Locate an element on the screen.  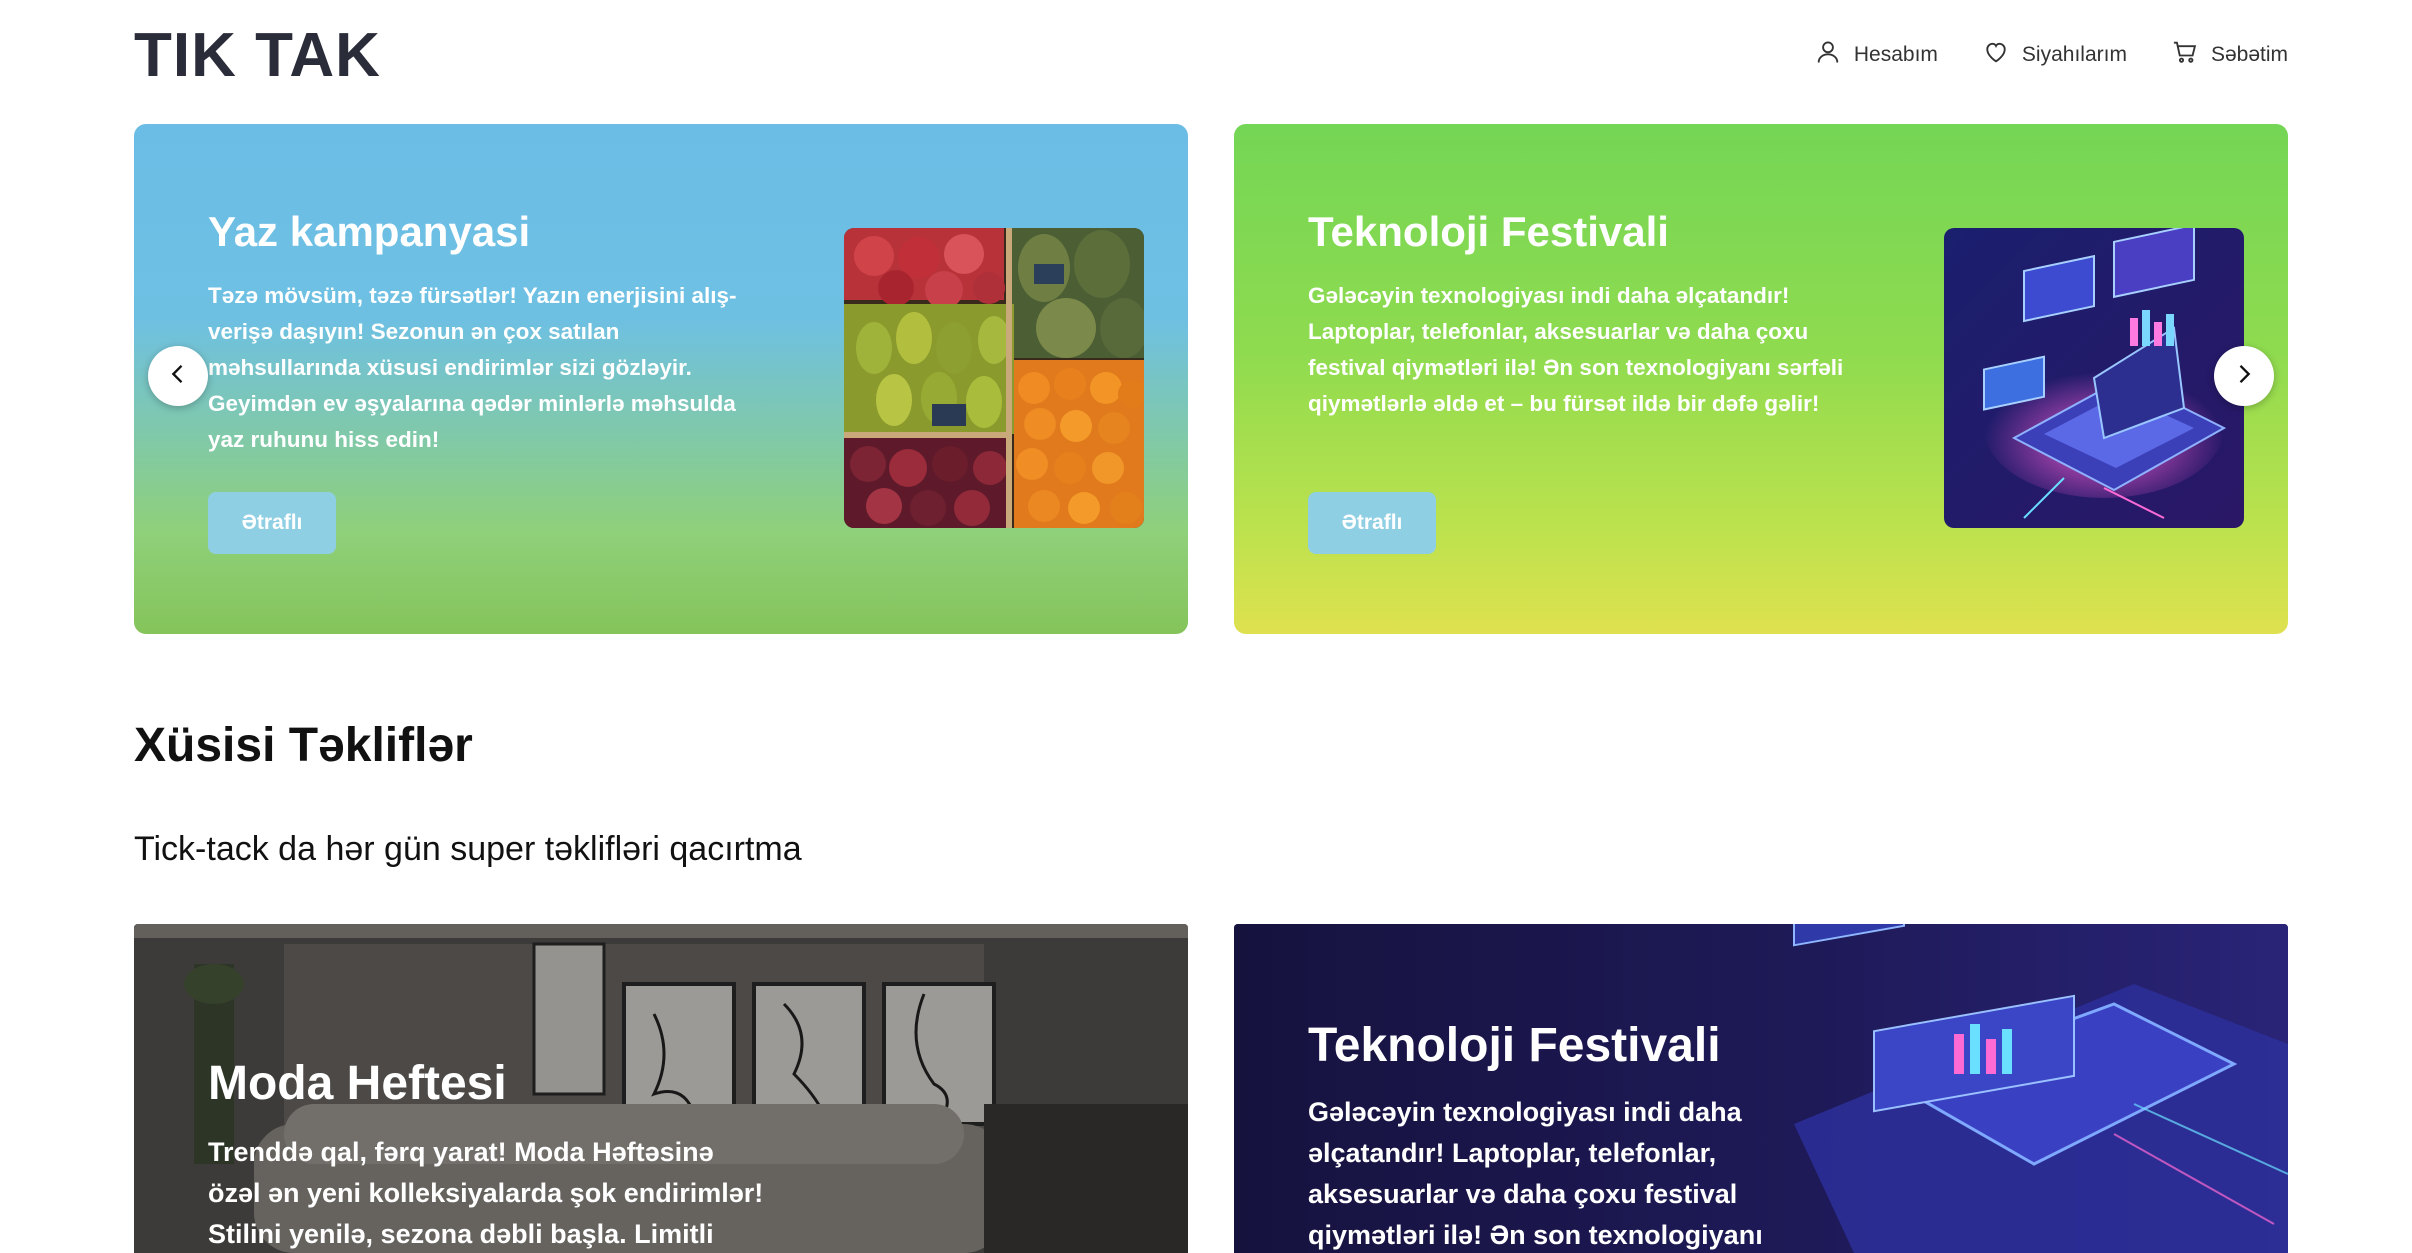
chevron-left-icon is located at coordinates (178, 376).